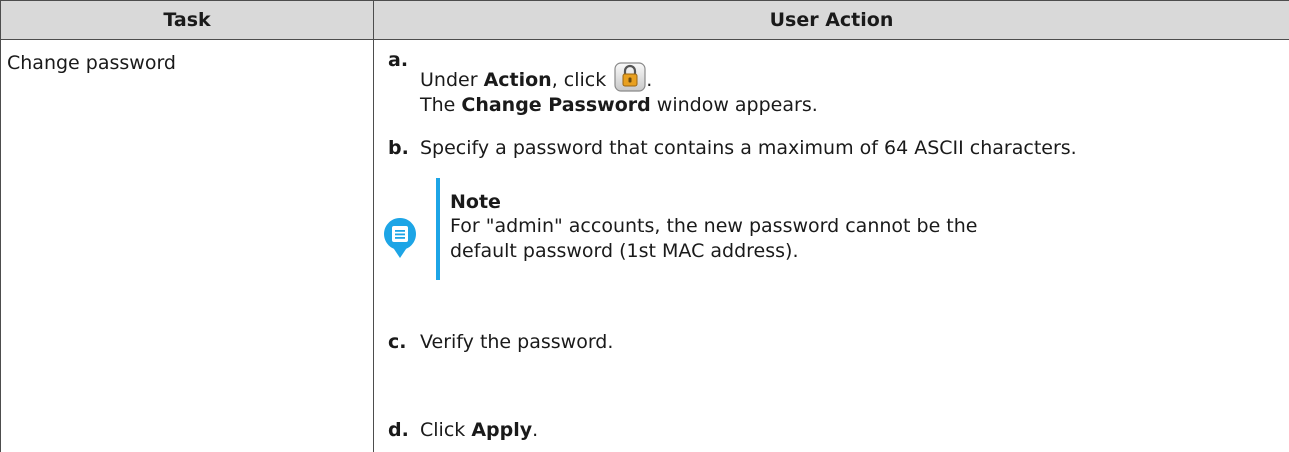 The height and width of the screenshot is (452, 1289). Describe the element at coordinates (582, 80) in the screenshot. I see `step-text: , click` at that location.